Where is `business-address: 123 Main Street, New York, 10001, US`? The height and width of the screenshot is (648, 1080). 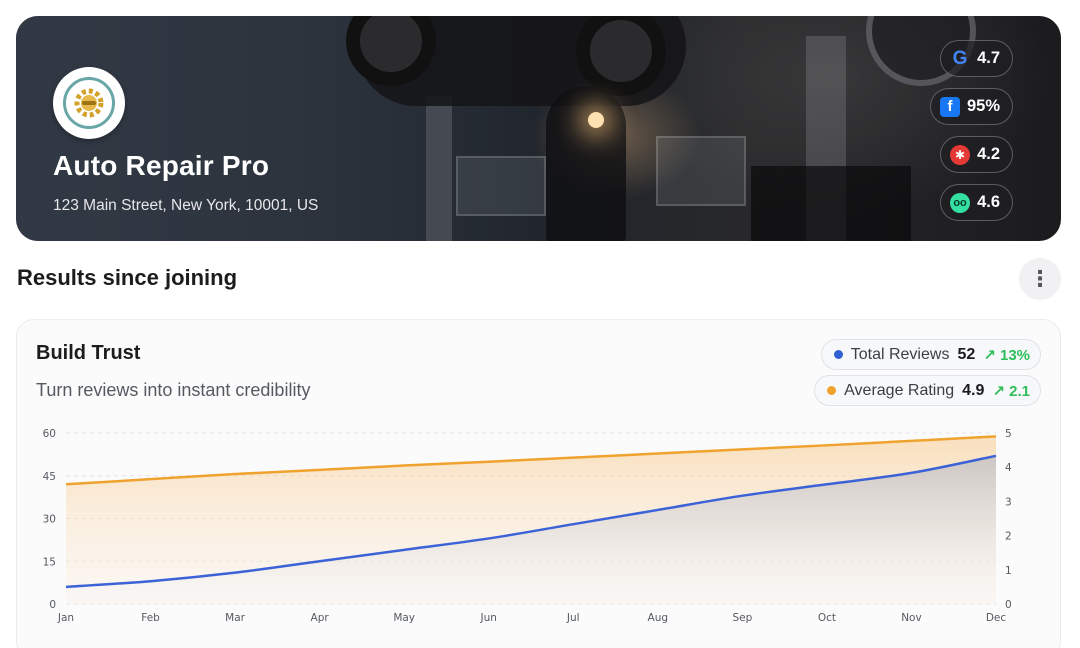 business-address: 123 Main Street, New York, 10001, US is located at coordinates (186, 205).